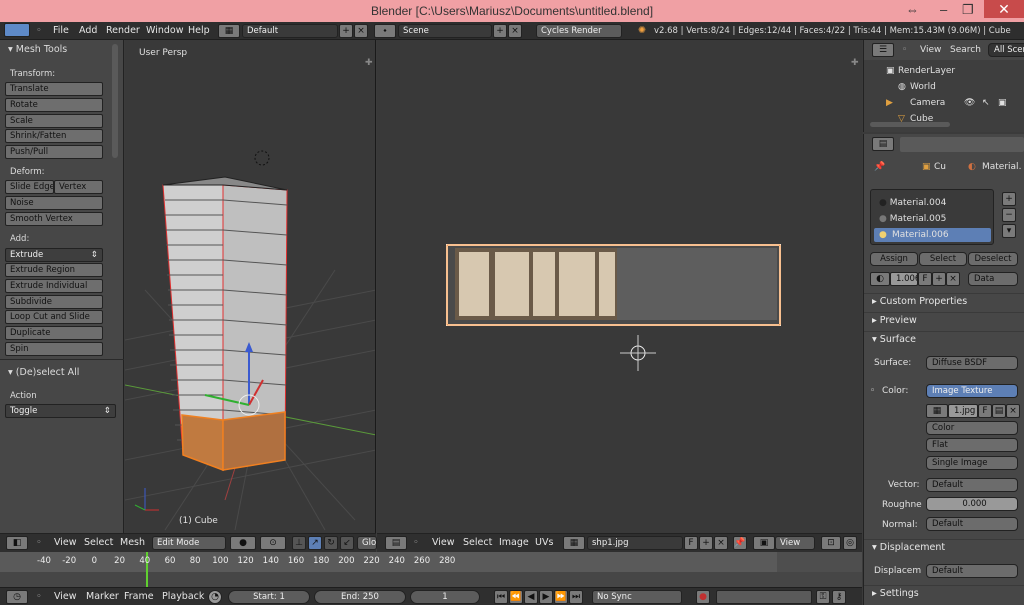  What do you see at coordinates (883, 50) in the screenshot?
I see `editor-type-outliner-icon: ☰` at bounding box center [883, 50].